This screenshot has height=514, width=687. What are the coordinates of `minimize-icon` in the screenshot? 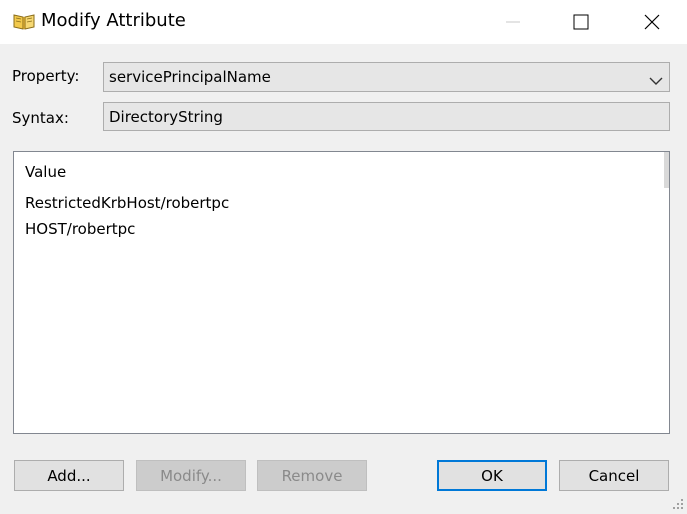 It's located at (513, 22).